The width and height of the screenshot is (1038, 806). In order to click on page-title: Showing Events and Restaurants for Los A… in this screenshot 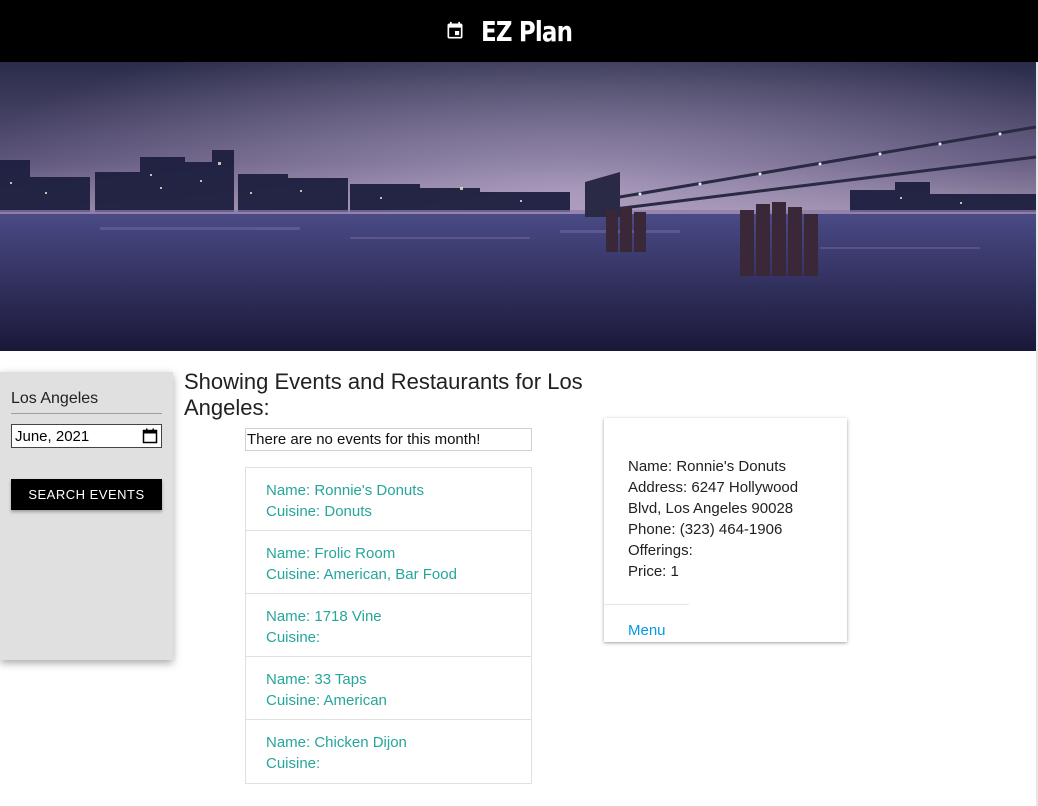, I will do `click(383, 394)`.